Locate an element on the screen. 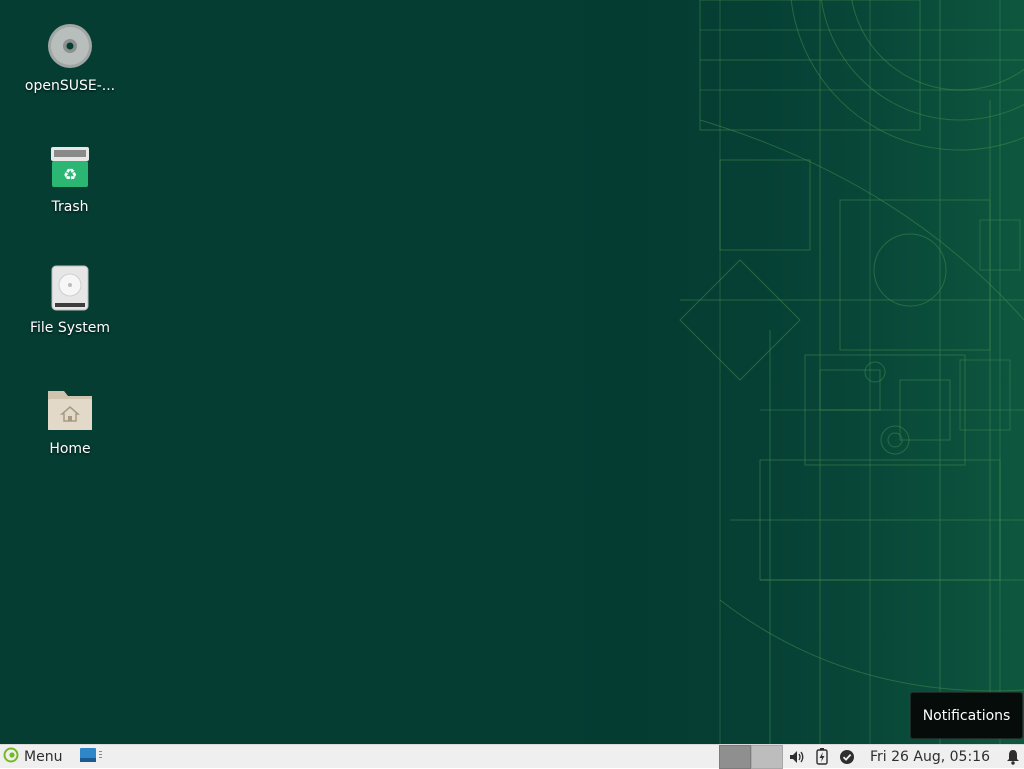 This screenshot has height=769, width=1024. desktop-icon-file-system: File System is located at coordinates (70, 300).